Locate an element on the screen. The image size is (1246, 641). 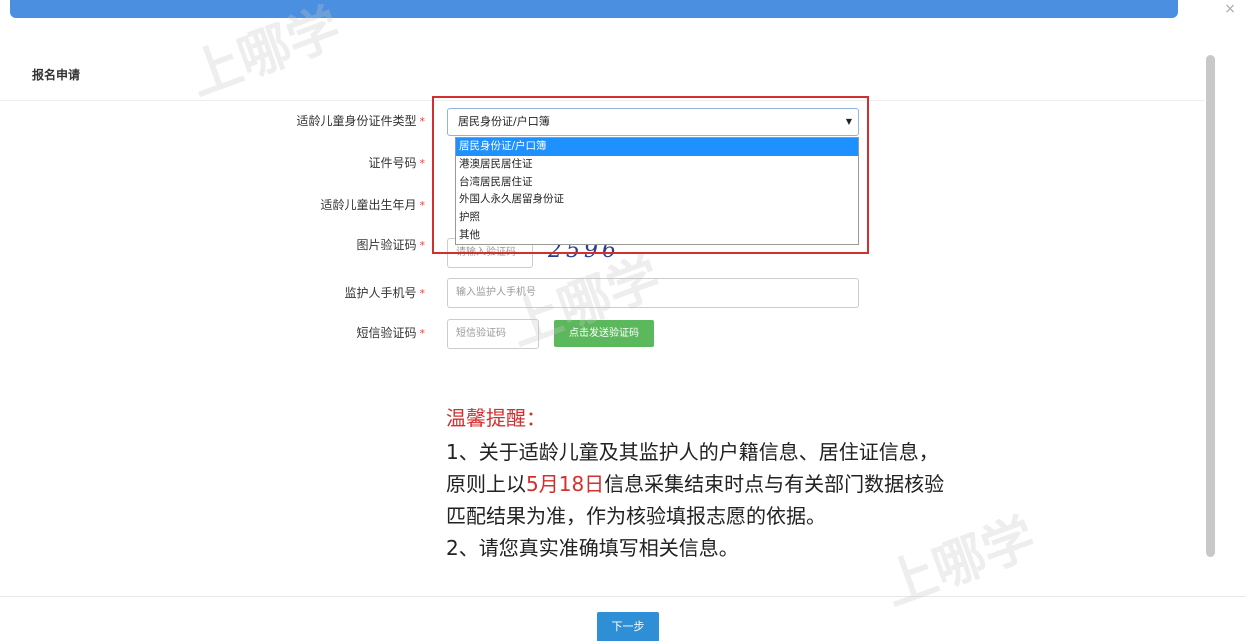
sms-code-placeholder: 短信验证码 is located at coordinates (481, 333).